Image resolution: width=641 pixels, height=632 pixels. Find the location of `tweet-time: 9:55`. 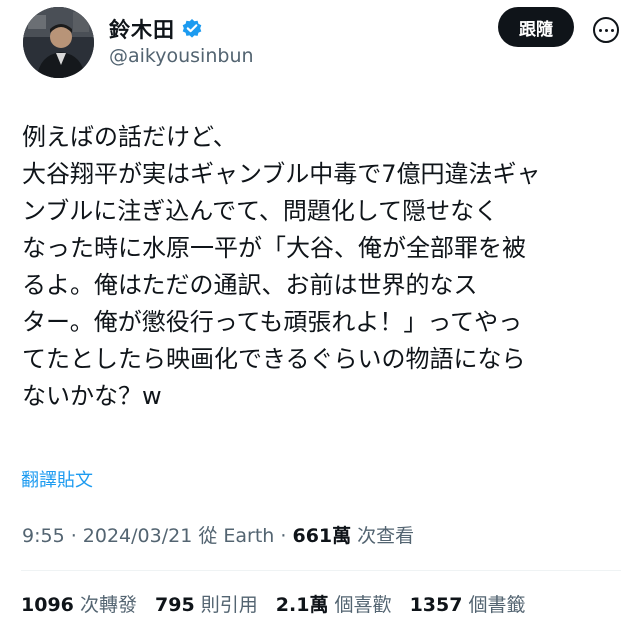

tweet-time: 9:55 is located at coordinates (43, 536).